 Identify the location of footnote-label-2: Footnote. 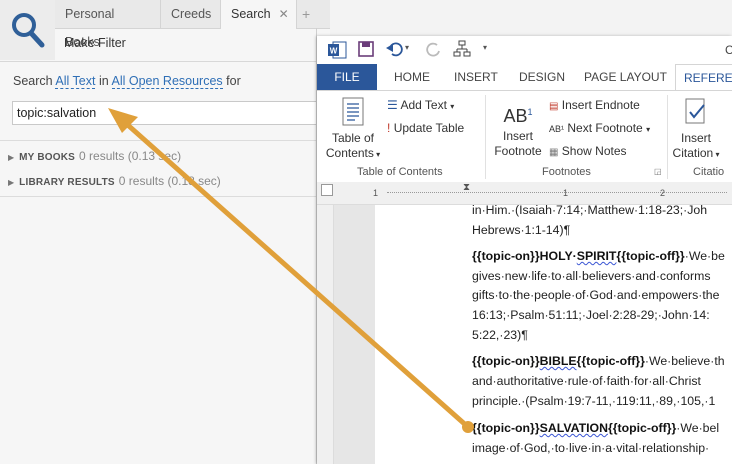
(518, 151).